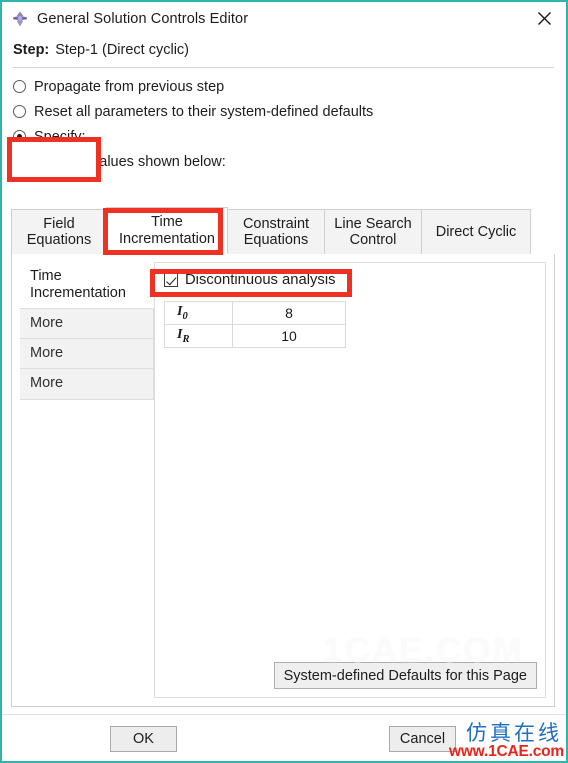 This screenshot has height=763, width=568. Describe the element at coordinates (289, 313) in the screenshot. I see `param-value-I0: 8` at that location.